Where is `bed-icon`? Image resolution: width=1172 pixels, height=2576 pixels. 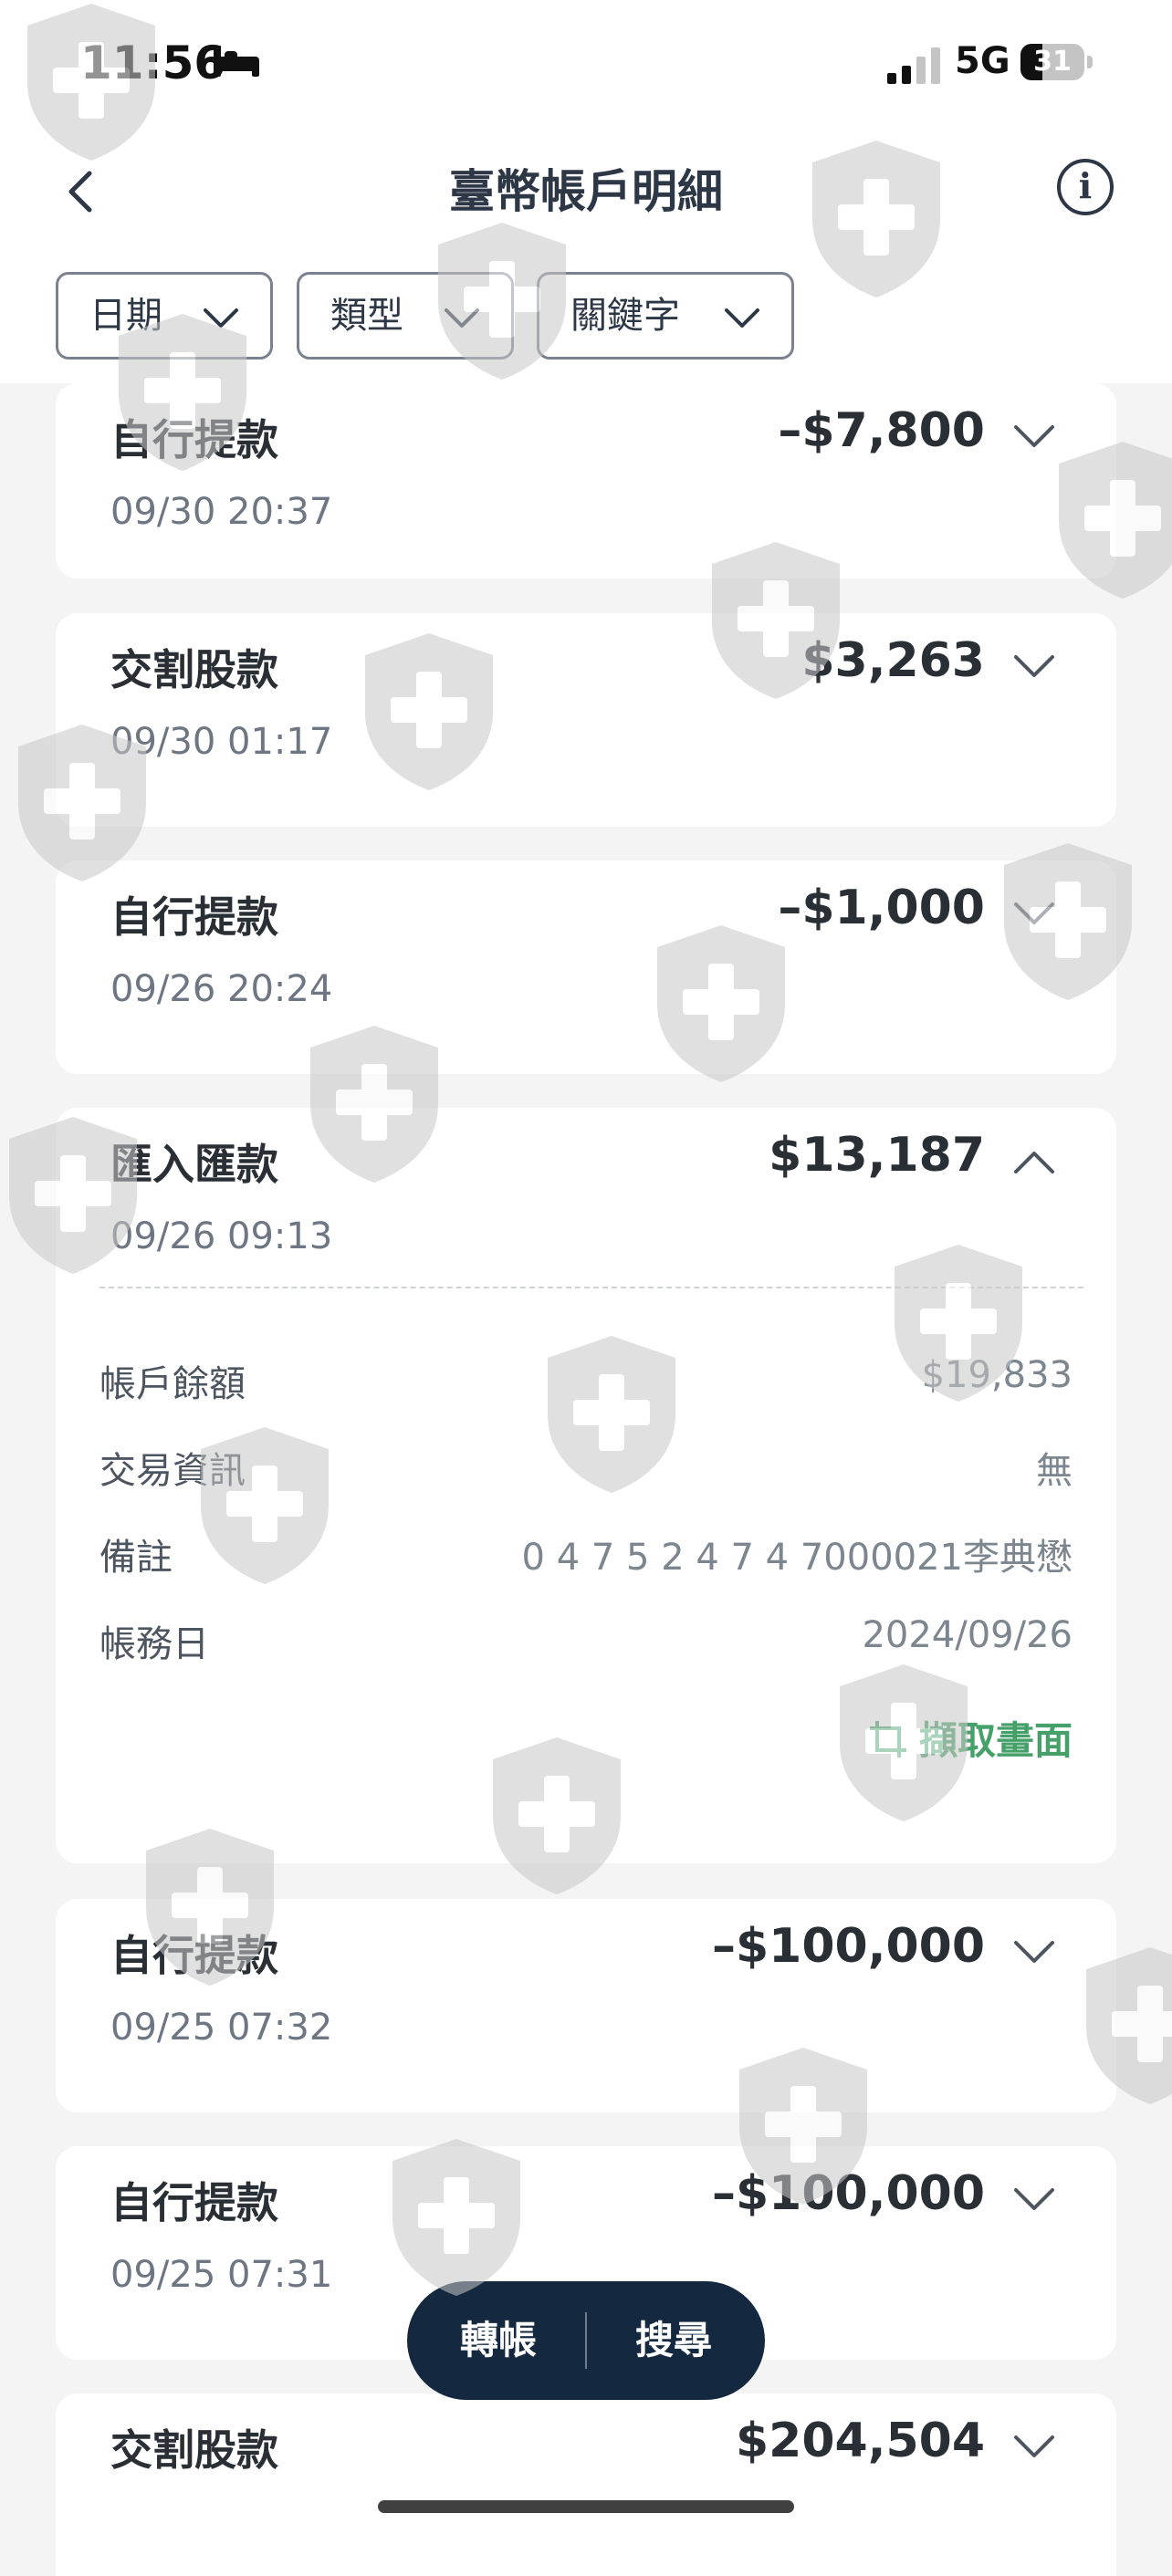
bed-icon is located at coordinates (237, 63).